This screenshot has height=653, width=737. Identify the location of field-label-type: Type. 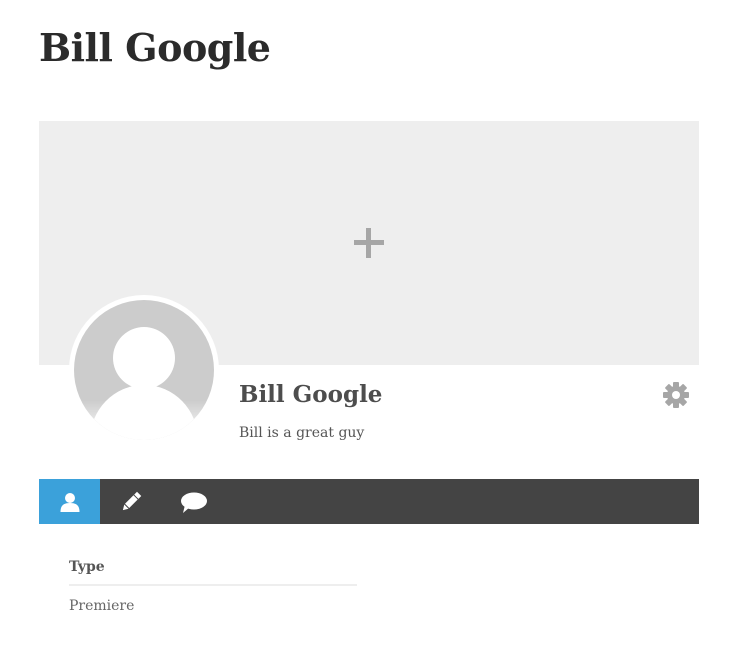
(87, 567).